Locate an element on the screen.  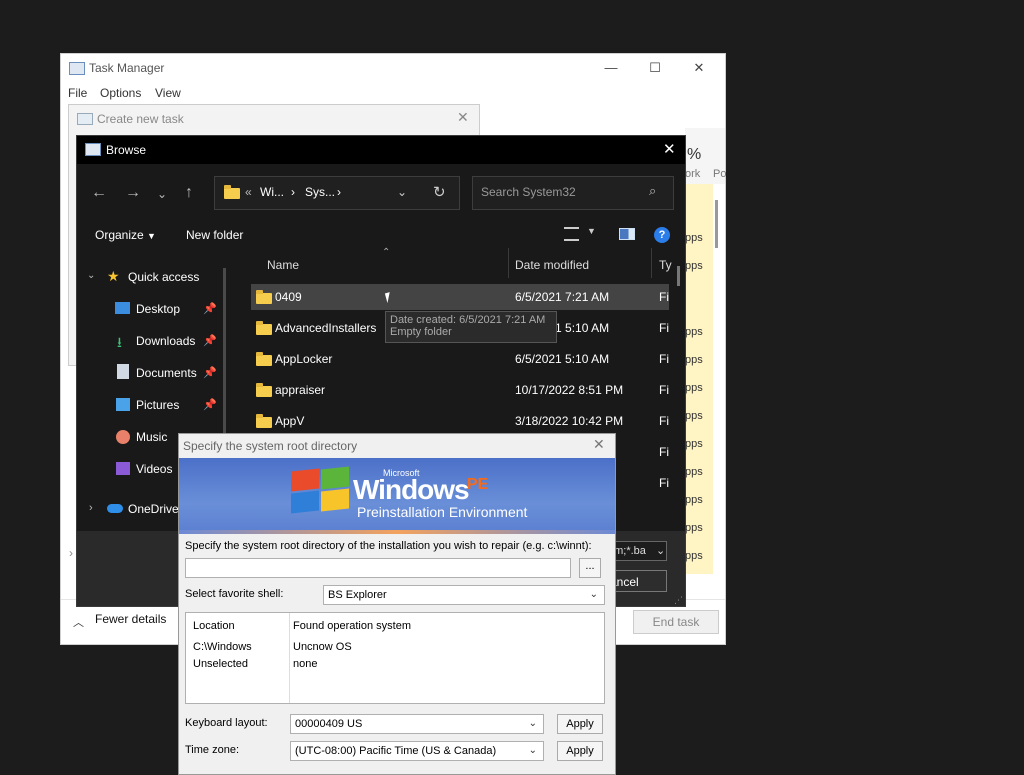
shell-select: BS Explorer ⌄ is located at coordinates (464, 595).